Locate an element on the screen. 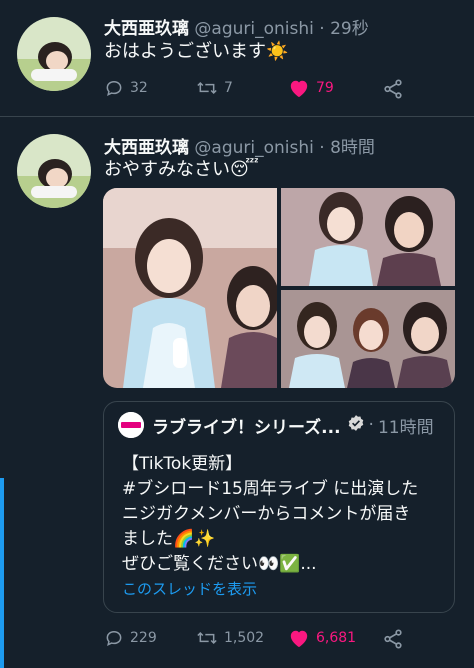 The width and height of the screenshot is (474, 668). quoted-text-line: 【TikTok更新】 is located at coordinates (182, 464).